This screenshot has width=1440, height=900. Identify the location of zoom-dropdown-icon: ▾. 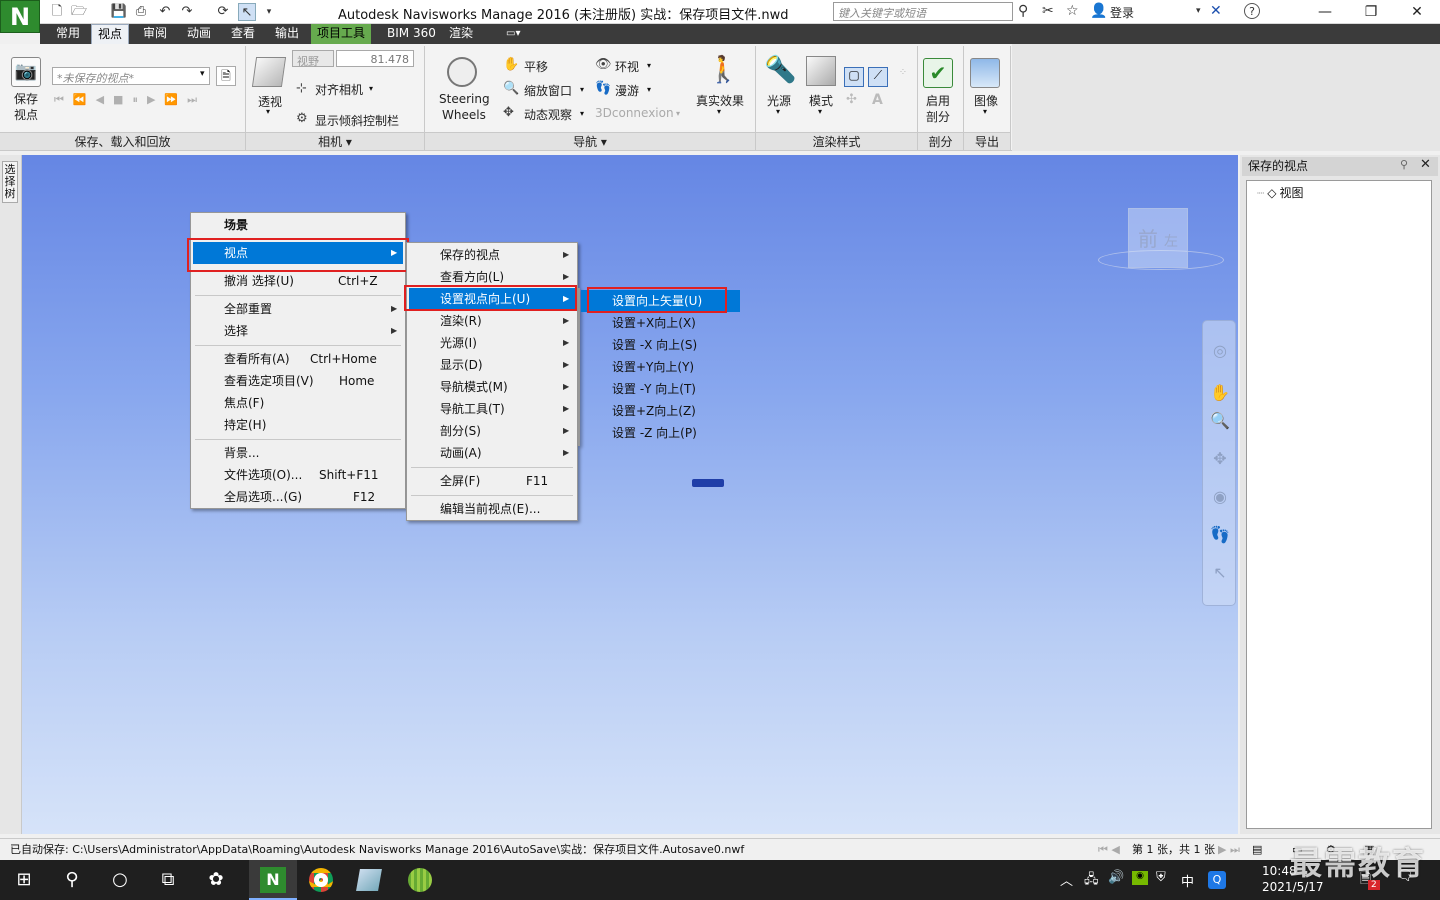
(582, 89).